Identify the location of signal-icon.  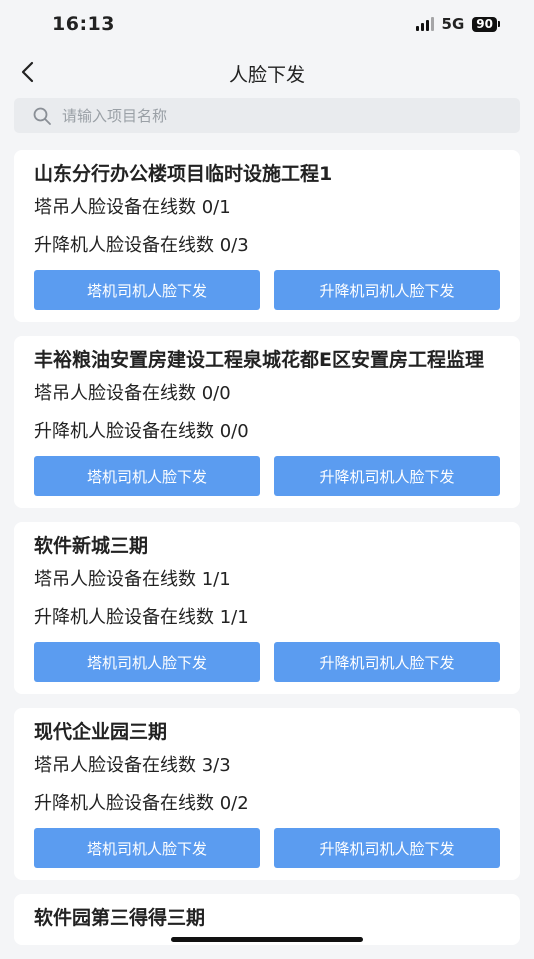
(425, 24).